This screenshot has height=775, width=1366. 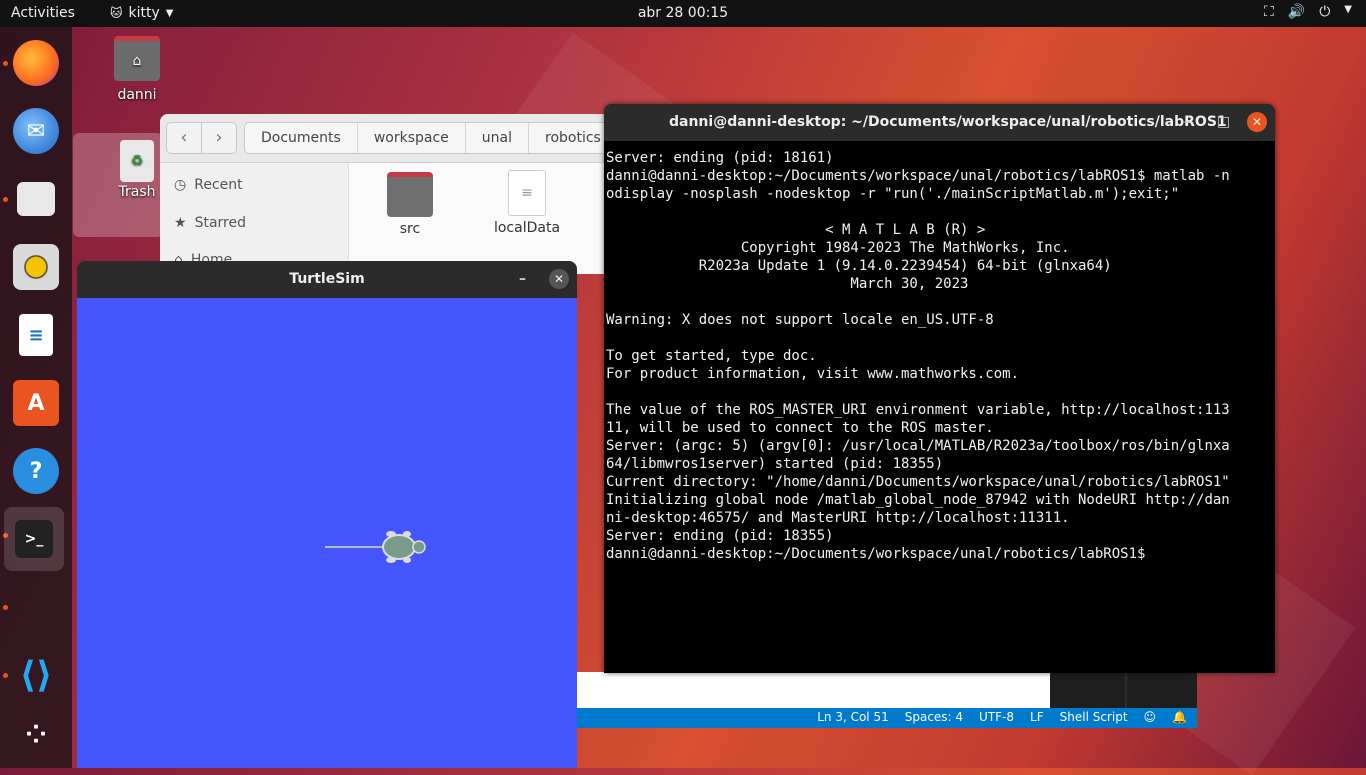 I want to click on show-apps-button: ⁘, so click(x=36, y=735).